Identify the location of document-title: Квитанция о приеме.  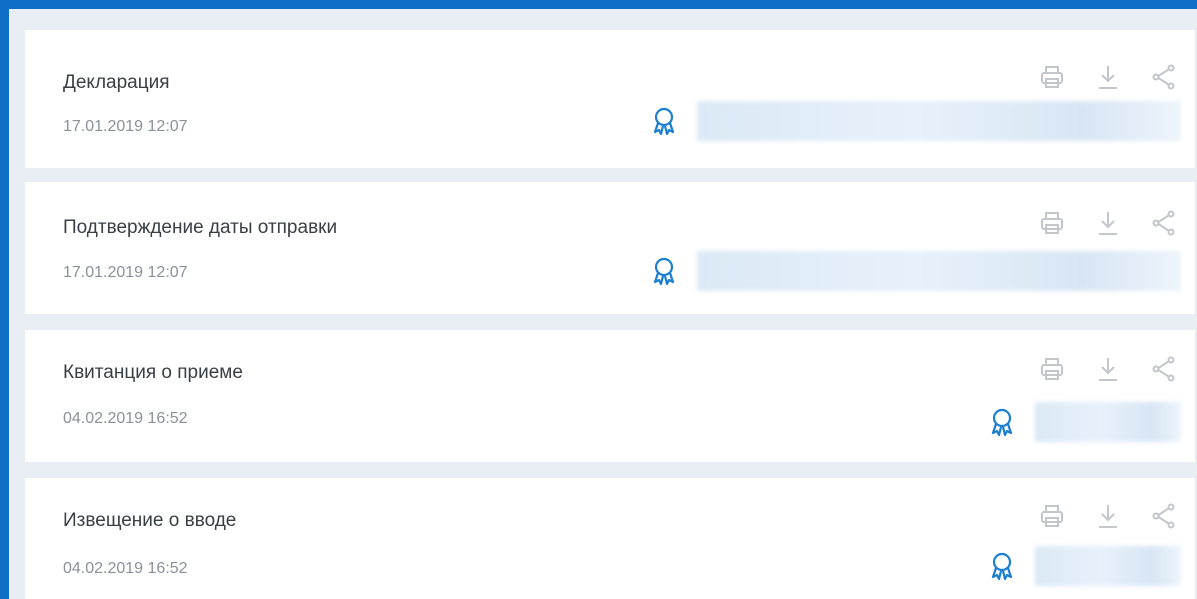
(153, 373).